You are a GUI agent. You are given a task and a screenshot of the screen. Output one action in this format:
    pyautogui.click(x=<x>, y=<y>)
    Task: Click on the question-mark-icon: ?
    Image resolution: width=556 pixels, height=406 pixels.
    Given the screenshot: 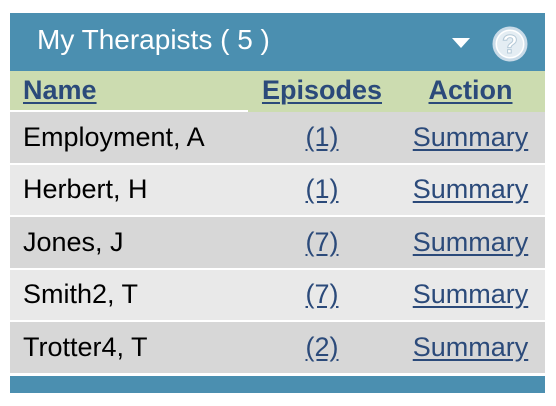 What is the action you would take?
    pyautogui.click(x=510, y=44)
    